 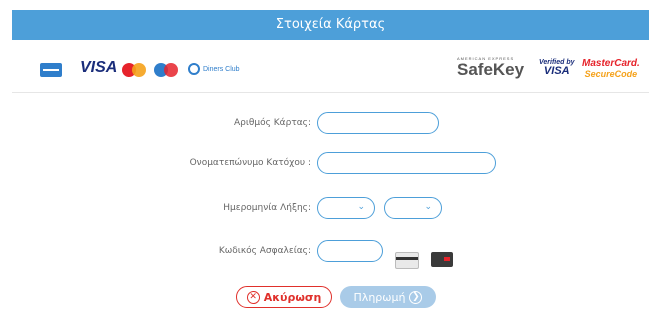 What do you see at coordinates (214, 69) in the screenshot?
I see `diners-club-logo-icon: Diners Club` at bounding box center [214, 69].